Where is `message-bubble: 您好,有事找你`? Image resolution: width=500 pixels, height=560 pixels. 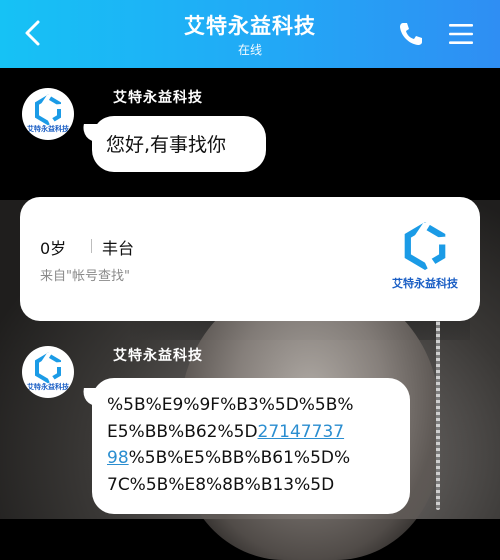 message-bubble: 您好,有事找你 is located at coordinates (173, 144).